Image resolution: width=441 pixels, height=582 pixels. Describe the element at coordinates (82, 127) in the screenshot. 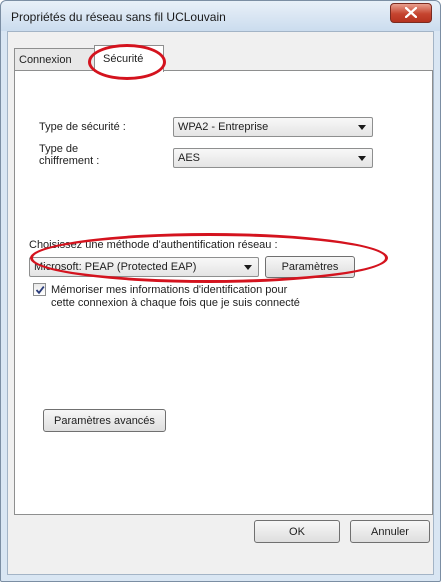

I see `security-type-label: Type de sécurité :` at that location.